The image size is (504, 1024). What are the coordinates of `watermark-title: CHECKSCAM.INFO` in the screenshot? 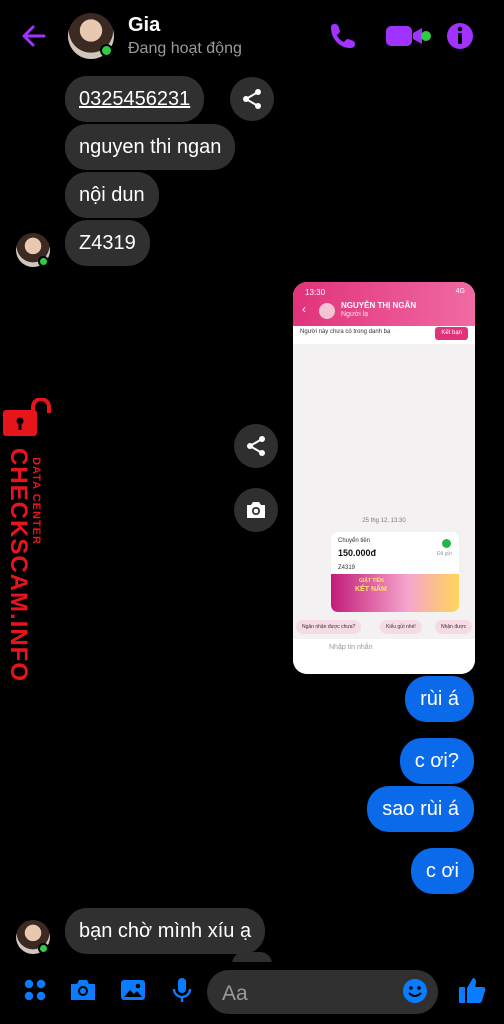 It's located at (18, 565).